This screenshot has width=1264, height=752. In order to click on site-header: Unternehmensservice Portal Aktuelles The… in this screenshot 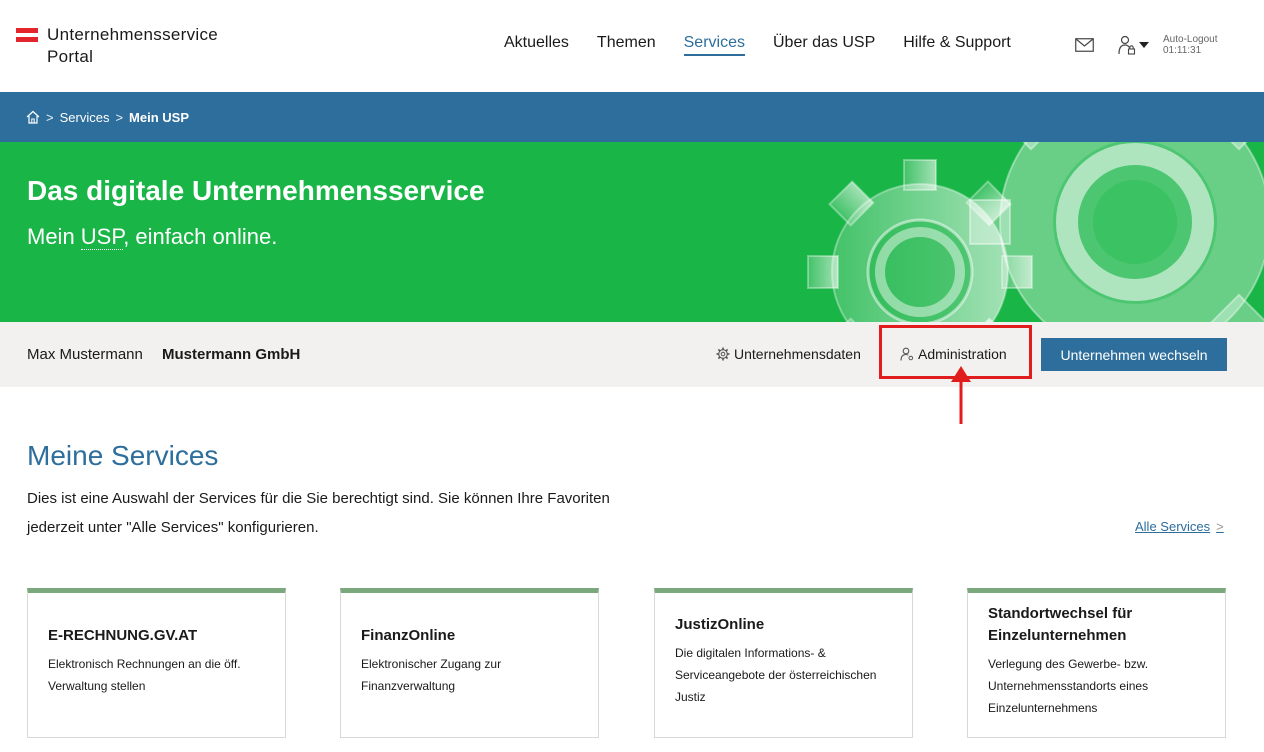, I will do `click(632, 46)`.